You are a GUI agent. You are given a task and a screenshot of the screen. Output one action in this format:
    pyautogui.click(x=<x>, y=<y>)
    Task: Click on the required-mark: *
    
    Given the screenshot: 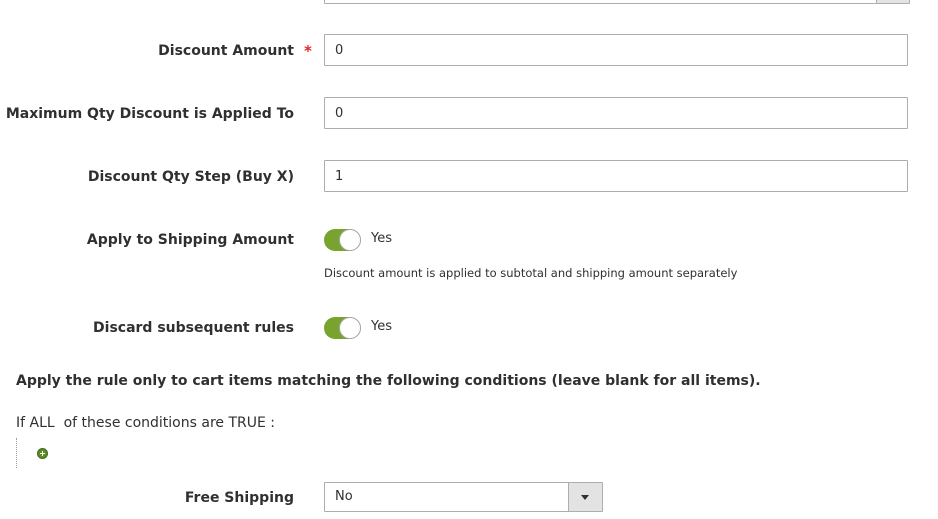 What is the action you would take?
    pyautogui.click(x=308, y=51)
    